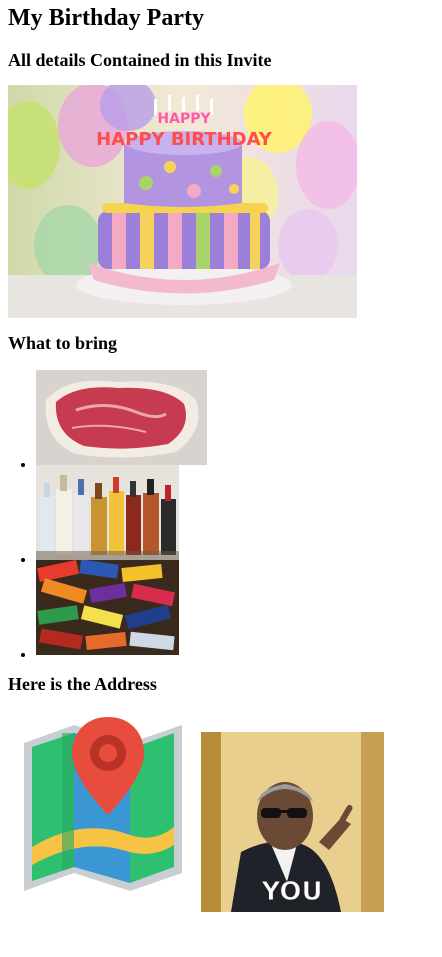  I want to click on gif-caption: YOU, so click(291, 892).